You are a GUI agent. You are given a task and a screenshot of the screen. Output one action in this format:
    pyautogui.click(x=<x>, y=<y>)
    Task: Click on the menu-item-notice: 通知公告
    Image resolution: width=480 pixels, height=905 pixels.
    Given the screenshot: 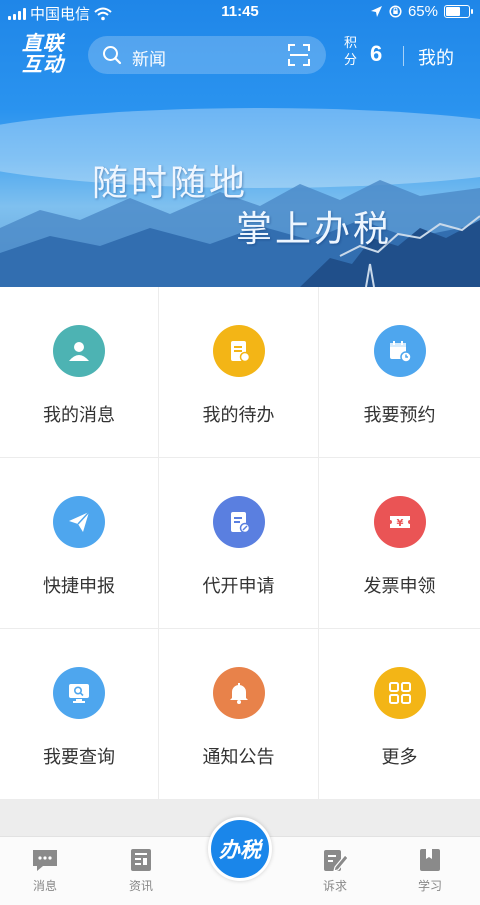 What is the action you would take?
    pyautogui.click(x=239, y=714)
    